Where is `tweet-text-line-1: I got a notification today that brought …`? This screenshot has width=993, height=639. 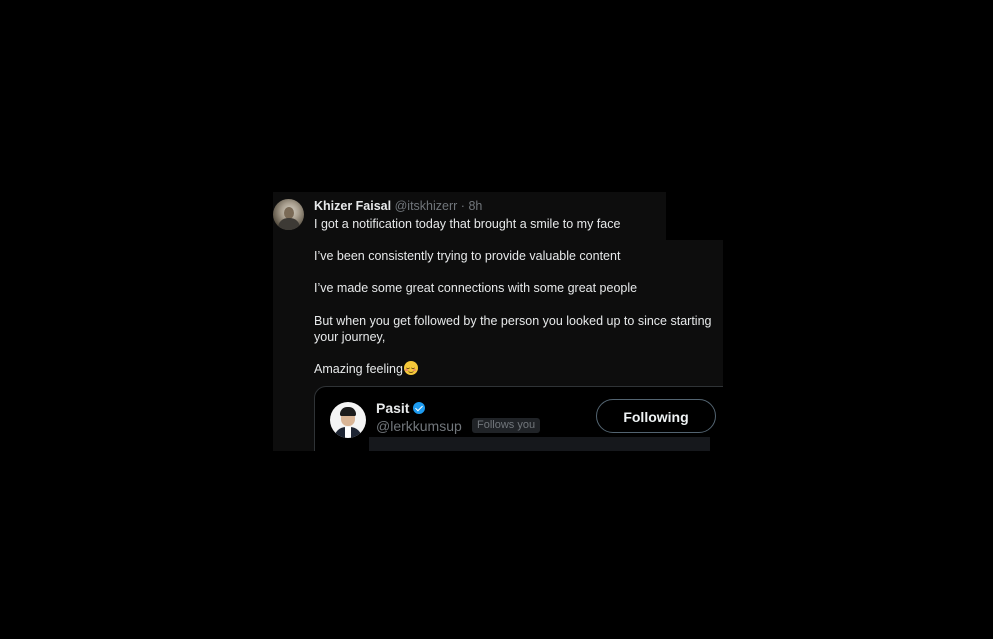
tweet-text-line-1: I got a notification today that brought … is located at coordinates (467, 224).